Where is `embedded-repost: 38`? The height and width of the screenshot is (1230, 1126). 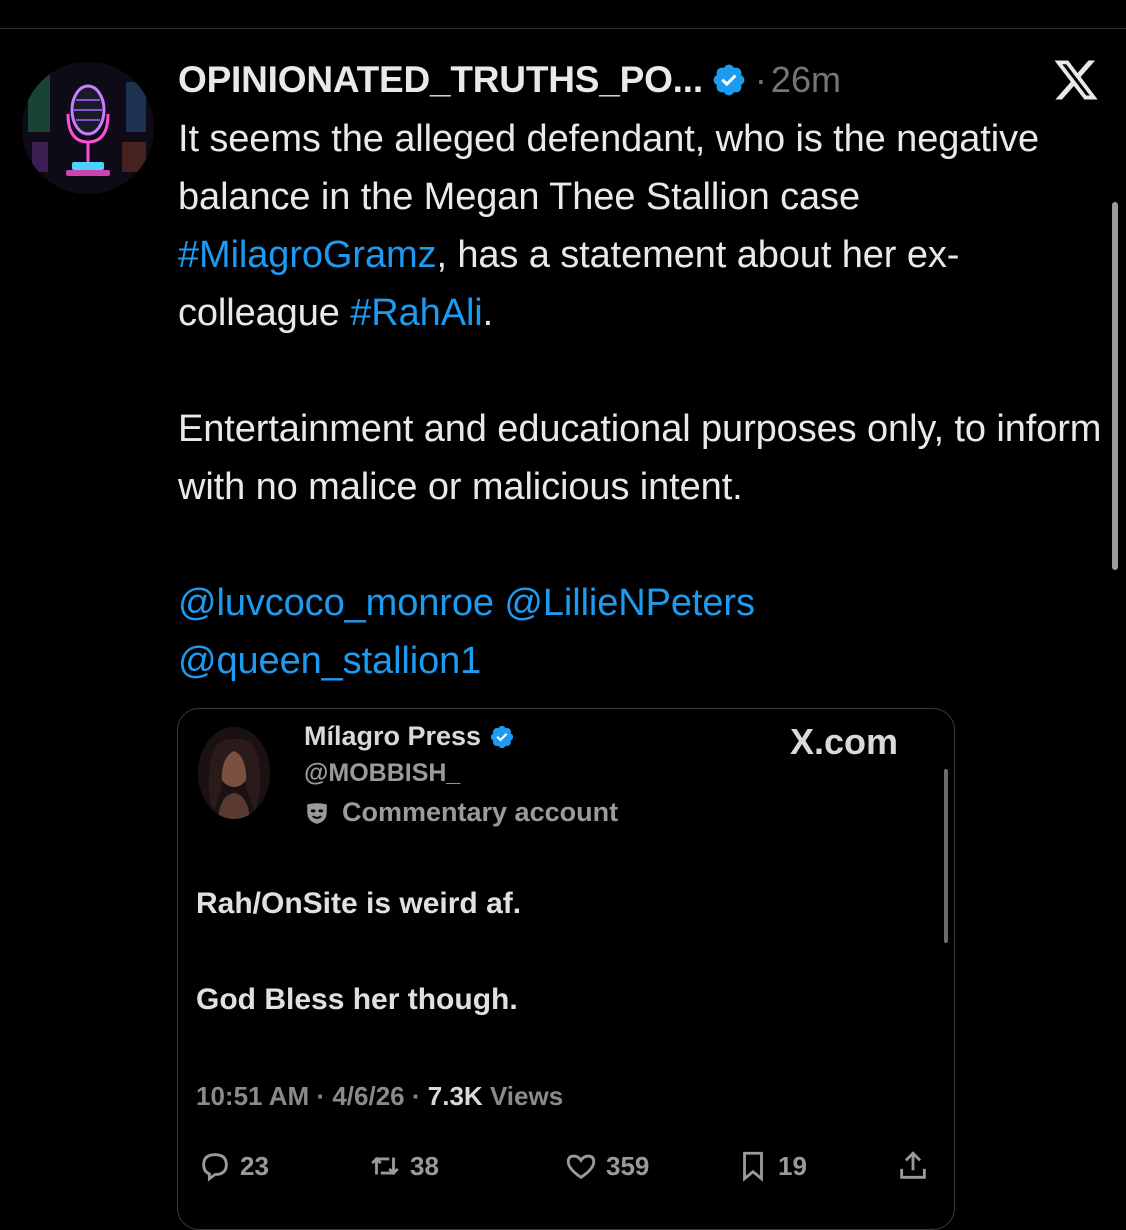 embedded-repost: 38 is located at coordinates (403, 1166).